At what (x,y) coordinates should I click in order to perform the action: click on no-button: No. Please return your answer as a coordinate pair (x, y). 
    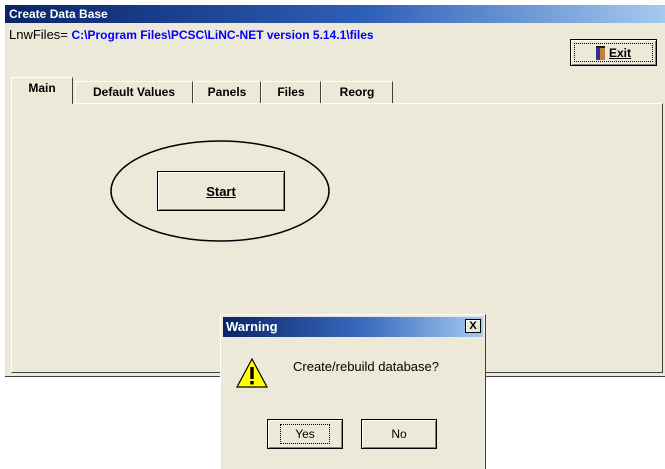
    Looking at the image, I should click on (399, 434).